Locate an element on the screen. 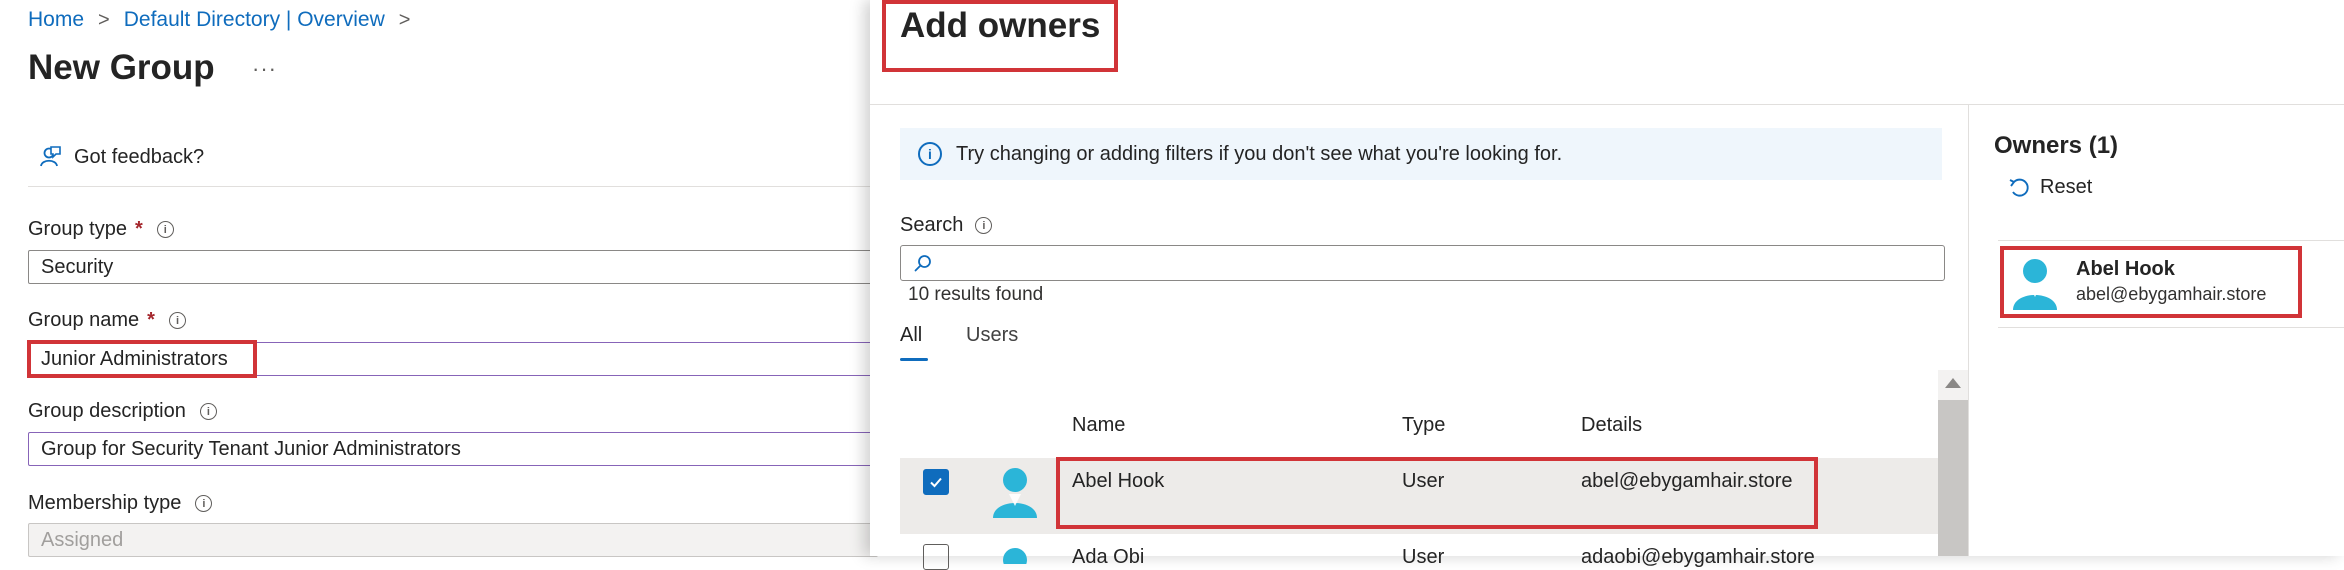  more-options-button: ··· is located at coordinates (264, 69).